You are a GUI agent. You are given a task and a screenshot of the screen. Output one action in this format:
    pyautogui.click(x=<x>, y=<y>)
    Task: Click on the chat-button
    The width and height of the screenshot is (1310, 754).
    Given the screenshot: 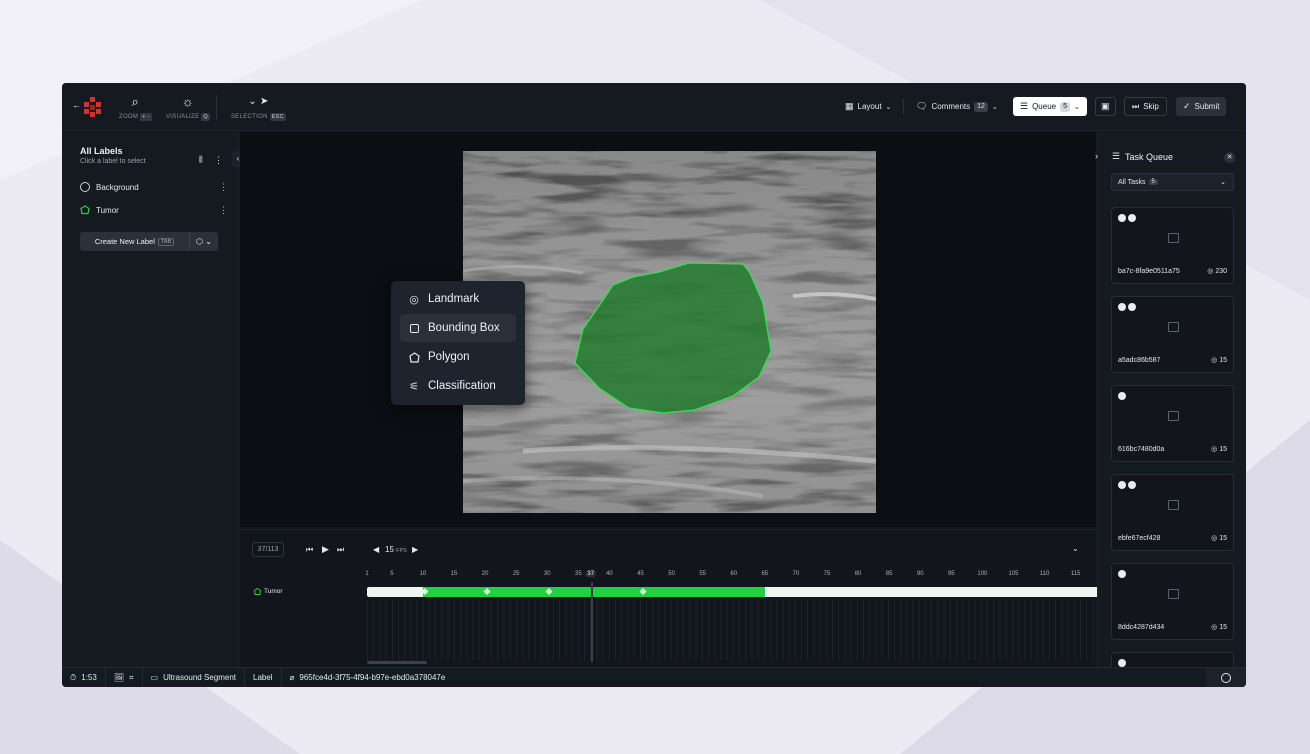 What is the action you would take?
    pyautogui.click(x=1226, y=677)
    